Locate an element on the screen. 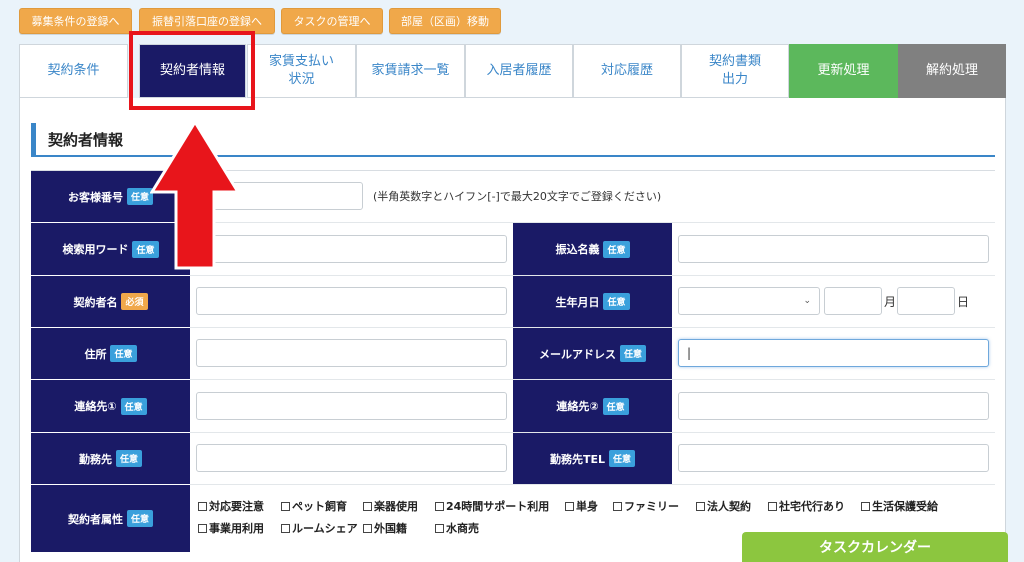 The height and width of the screenshot is (562, 1024). contact2-label: 連絡先② 任意 is located at coordinates (592, 406).